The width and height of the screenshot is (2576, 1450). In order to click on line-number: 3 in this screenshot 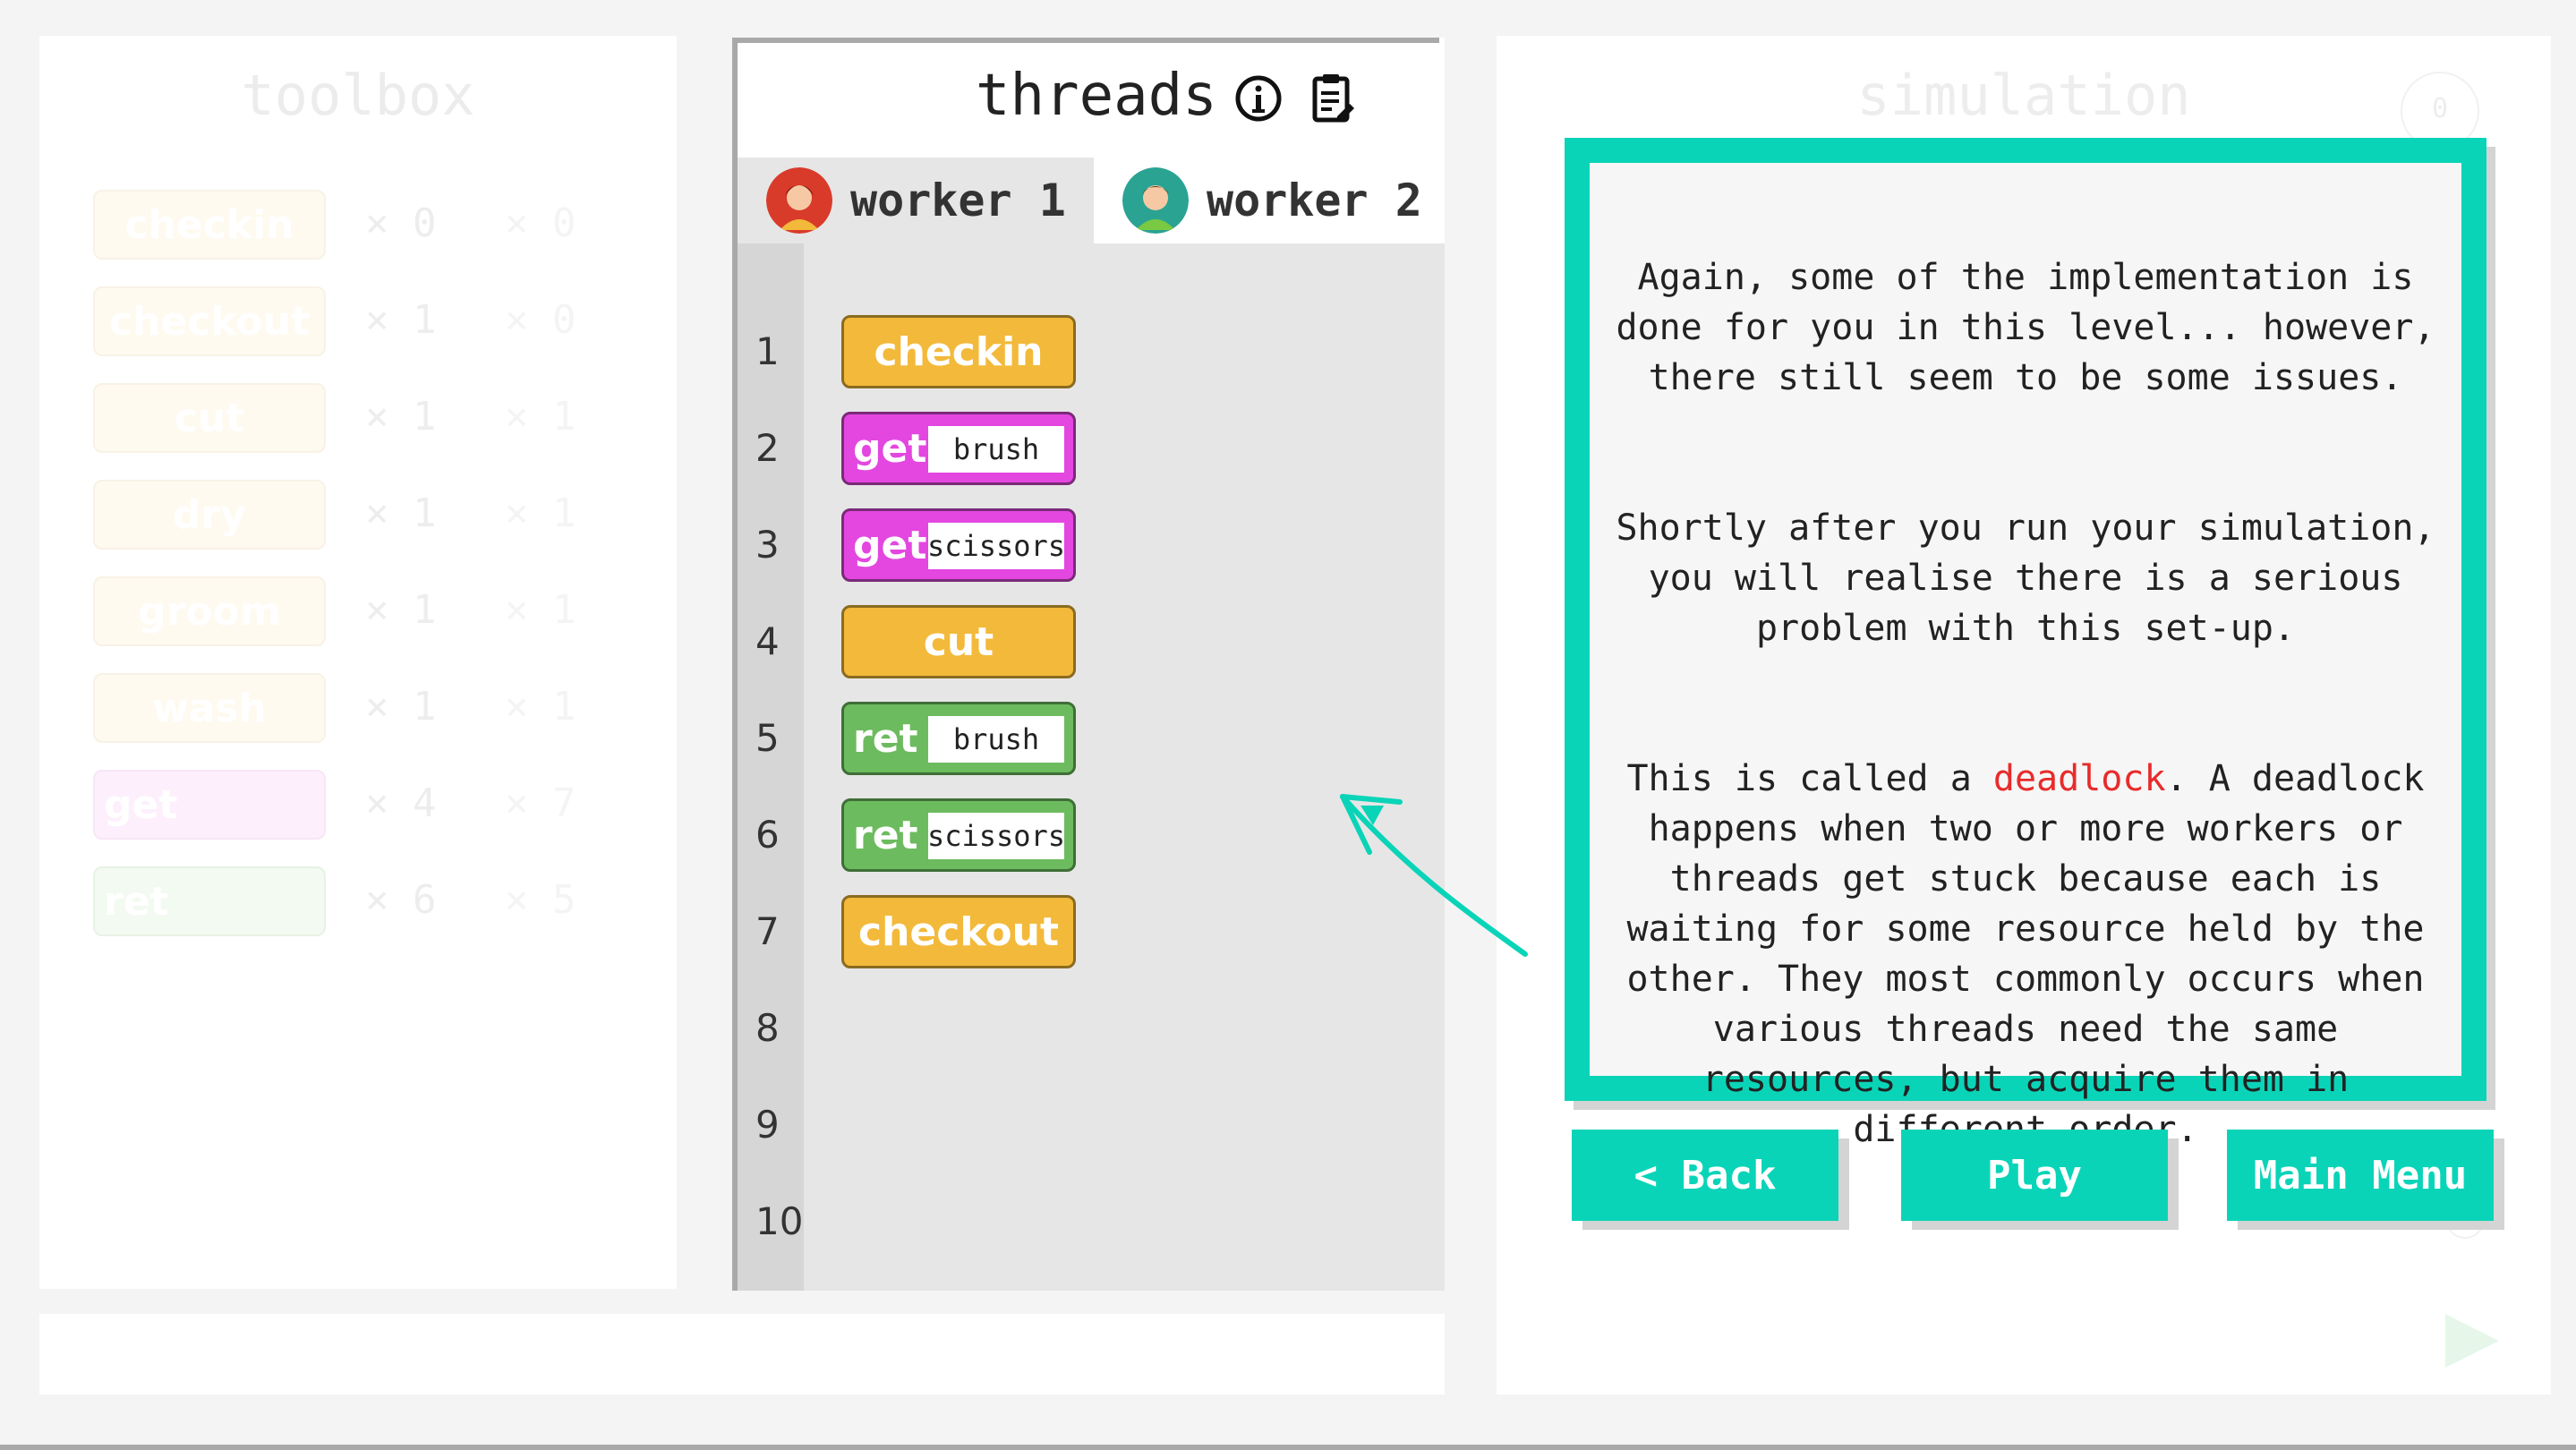, I will do `click(767, 545)`.